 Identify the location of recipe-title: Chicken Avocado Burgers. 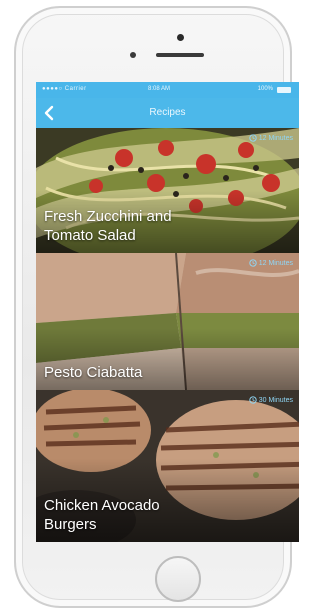
(102, 515).